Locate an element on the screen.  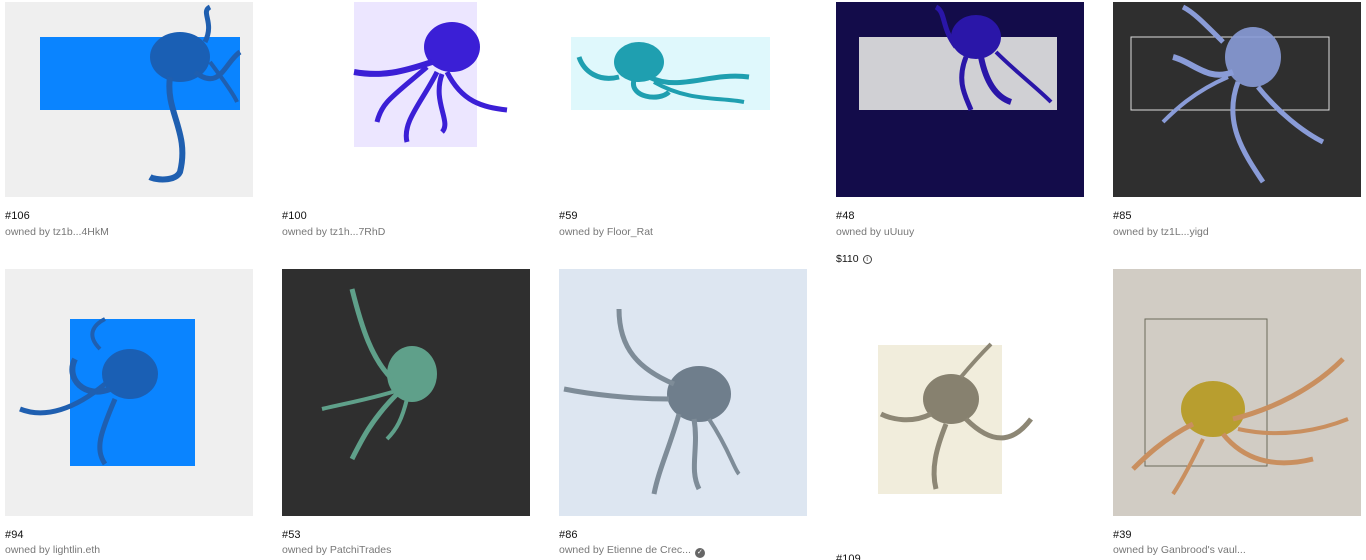
owner-label: owned by lightlin.eth is located at coordinates (52, 550).